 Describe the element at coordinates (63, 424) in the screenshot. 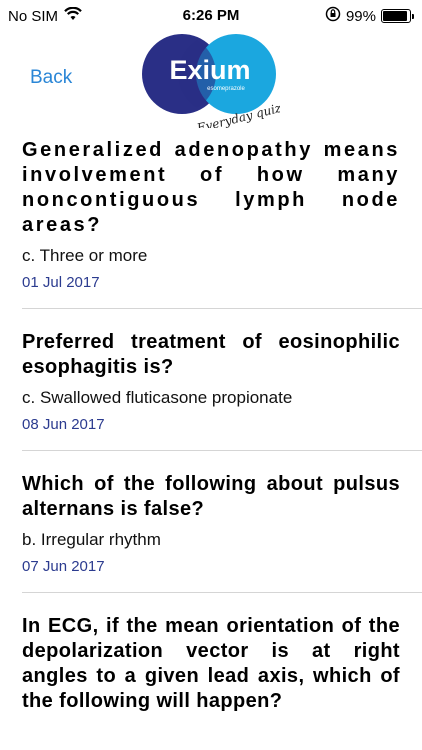

I see `date-text: 08 Jun 2017` at that location.